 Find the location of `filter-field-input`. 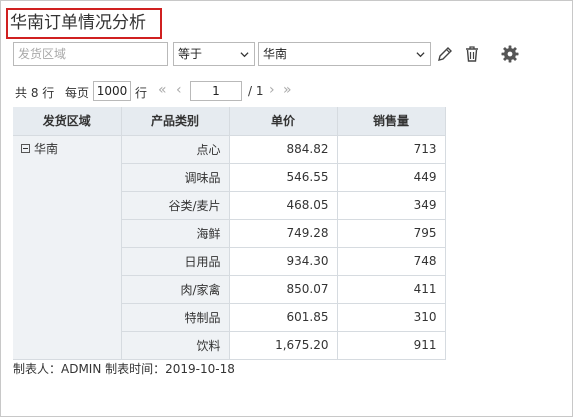

filter-field-input is located at coordinates (90, 54).